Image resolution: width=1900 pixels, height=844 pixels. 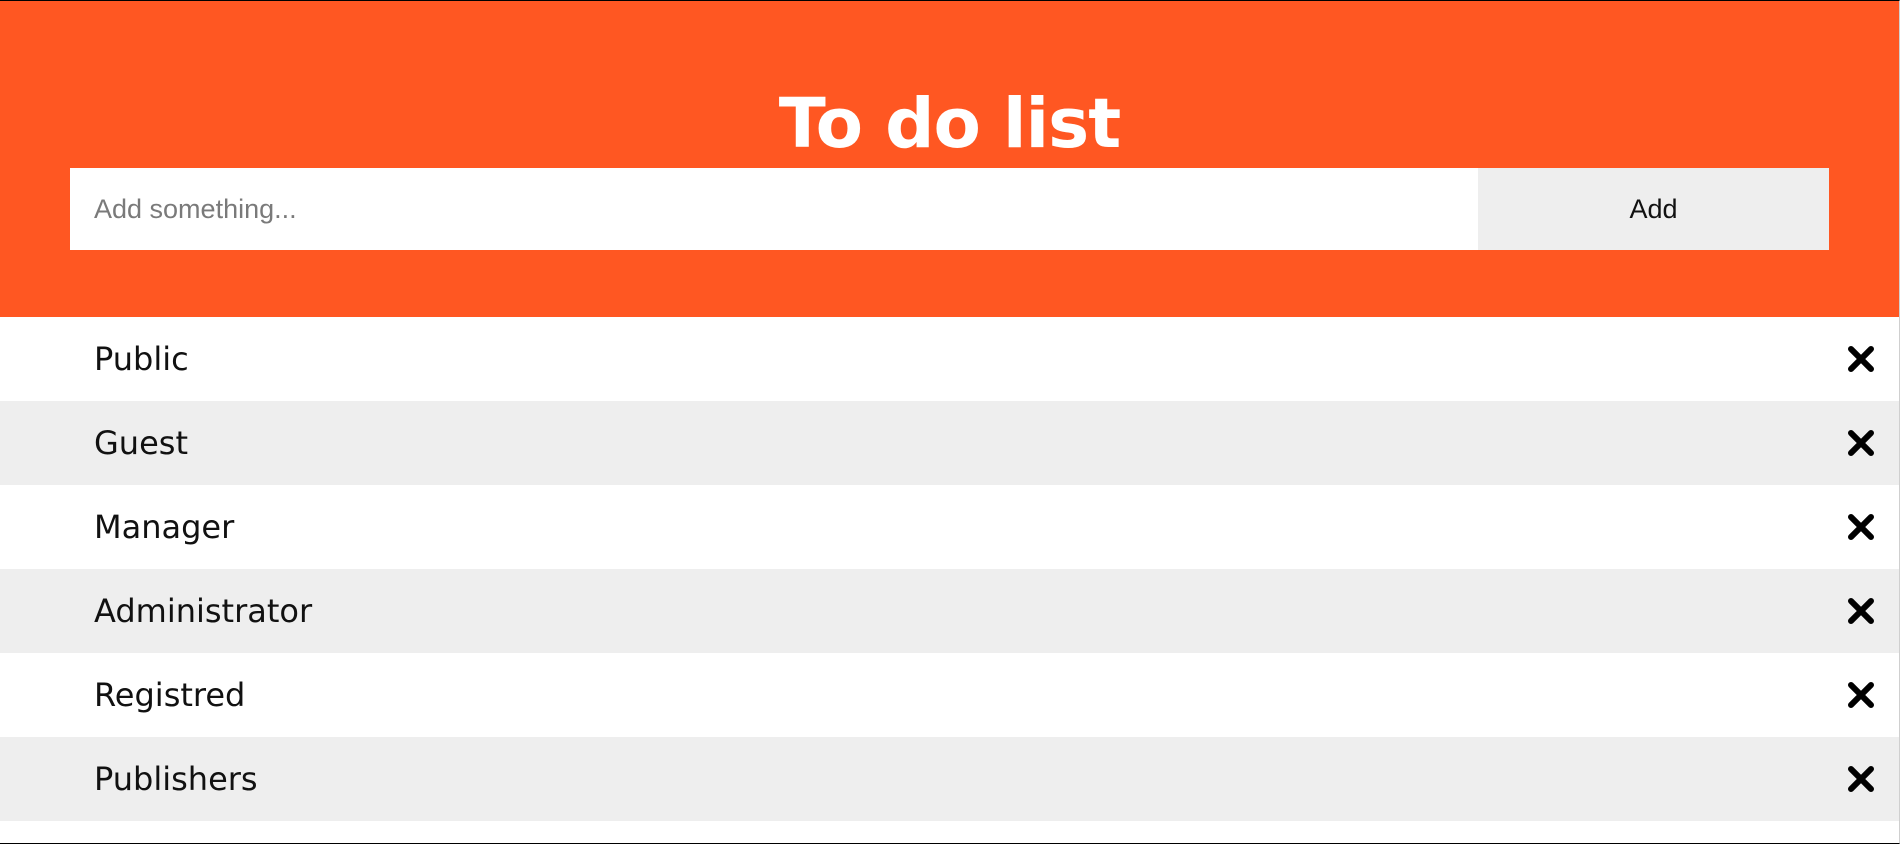 What do you see at coordinates (950, 124) in the screenshot?
I see `page-title: To do list` at bounding box center [950, 124].